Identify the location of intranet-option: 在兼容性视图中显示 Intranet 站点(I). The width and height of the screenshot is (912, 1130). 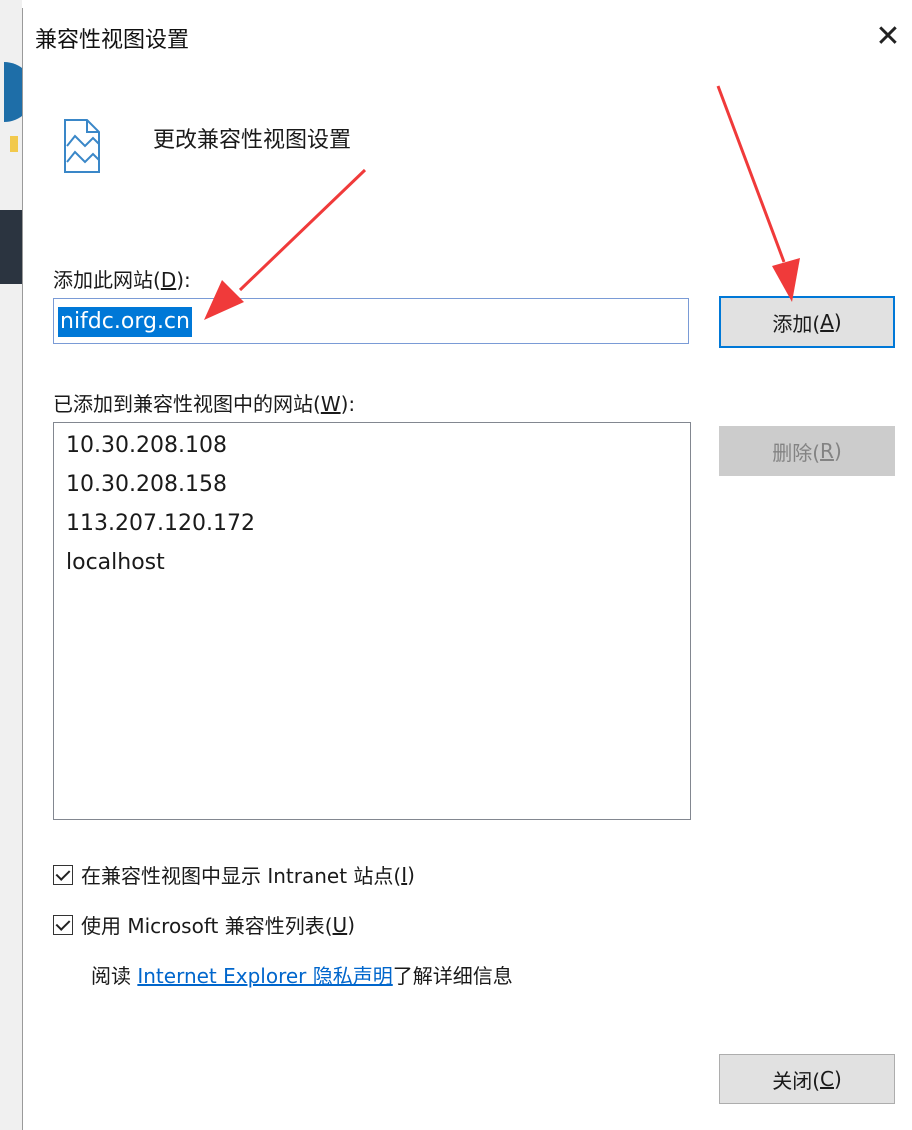
(234, 874).